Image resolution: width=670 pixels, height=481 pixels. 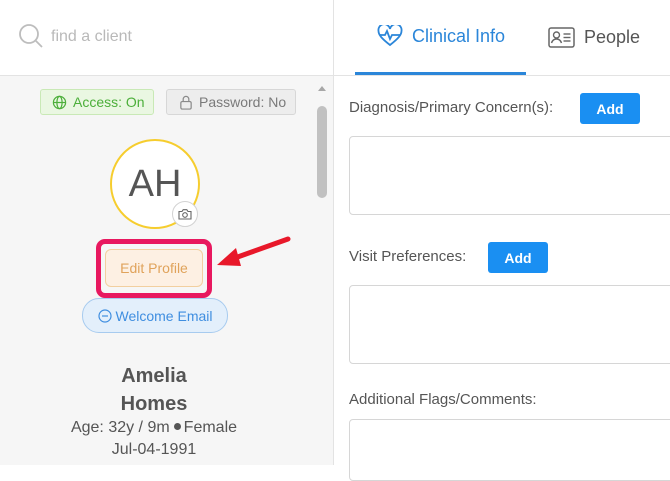 I want to click on visit-preferences-label: Visit Preferences:, so click(x=408, y=256).